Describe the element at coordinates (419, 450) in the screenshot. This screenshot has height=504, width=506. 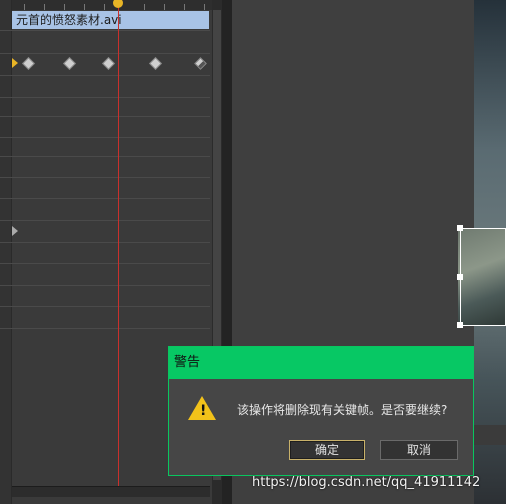
I see `cancel-button: 取消` at that location.